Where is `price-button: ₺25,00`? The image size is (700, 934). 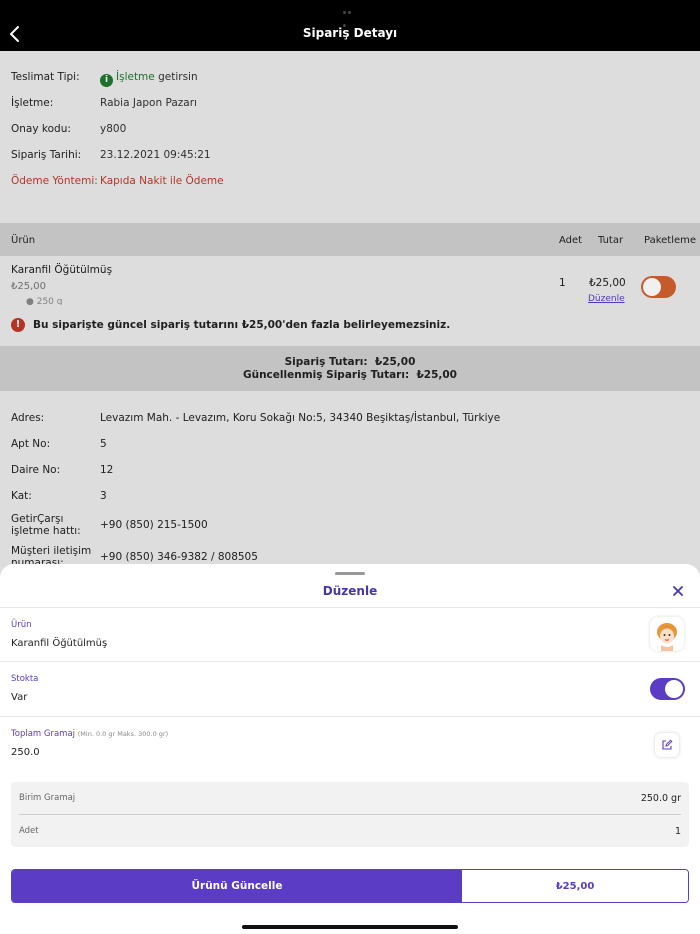
price-button: ₺25,00 is located at coordinates (575, 886).